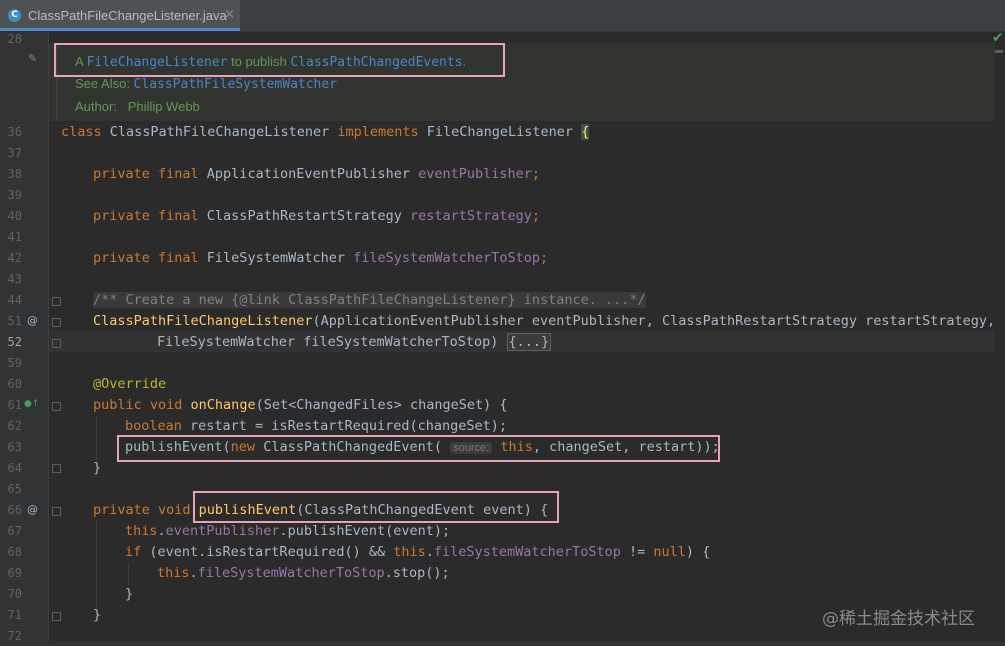 The width and height of the screenshot is (1005, 646). I want to click on inspection-ok-icon: ✔, so click(998, 38).